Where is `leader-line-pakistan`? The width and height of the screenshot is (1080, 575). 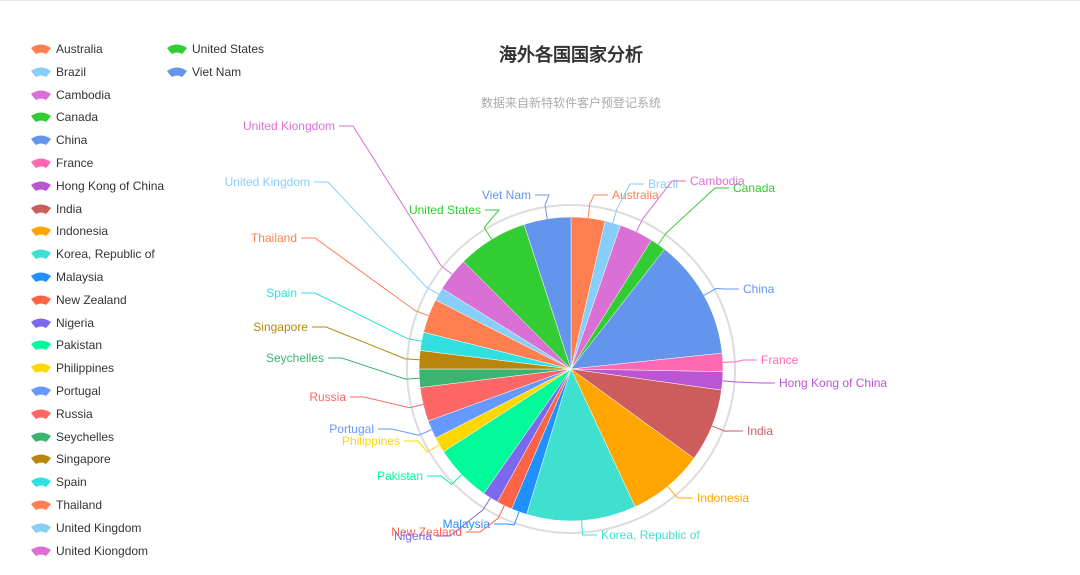
leader-line-pakistan is located at coordinates (445, 479).